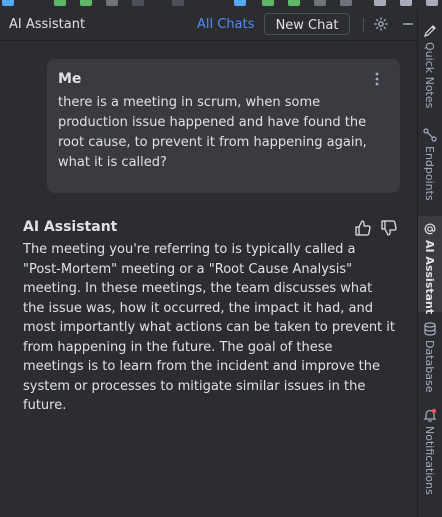 This screenshot has height=517, width=442. I want to click on tab-ai-assistant: AI Assistant, so click(430, 265).